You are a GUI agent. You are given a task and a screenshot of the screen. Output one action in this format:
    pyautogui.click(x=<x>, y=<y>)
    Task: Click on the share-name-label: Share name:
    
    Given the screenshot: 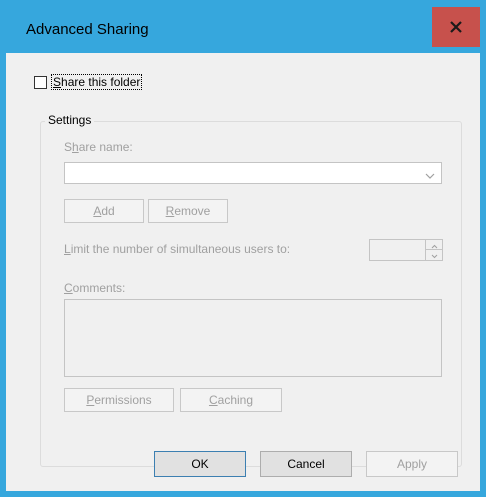 What is the action you would take?
    pyautogui.click(x=98, y=147)
    